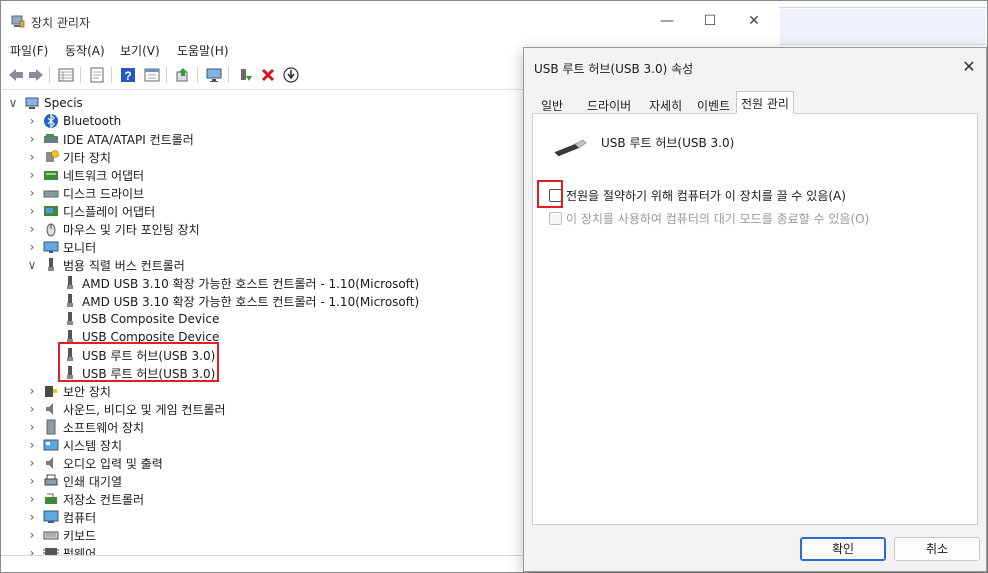 Image resolution: width=988 pixels, height=573 pixels. What do you see at coordinates (152, 75) in the screenshot?
I see `view-grid-icon` at bounding box center [152, 75].